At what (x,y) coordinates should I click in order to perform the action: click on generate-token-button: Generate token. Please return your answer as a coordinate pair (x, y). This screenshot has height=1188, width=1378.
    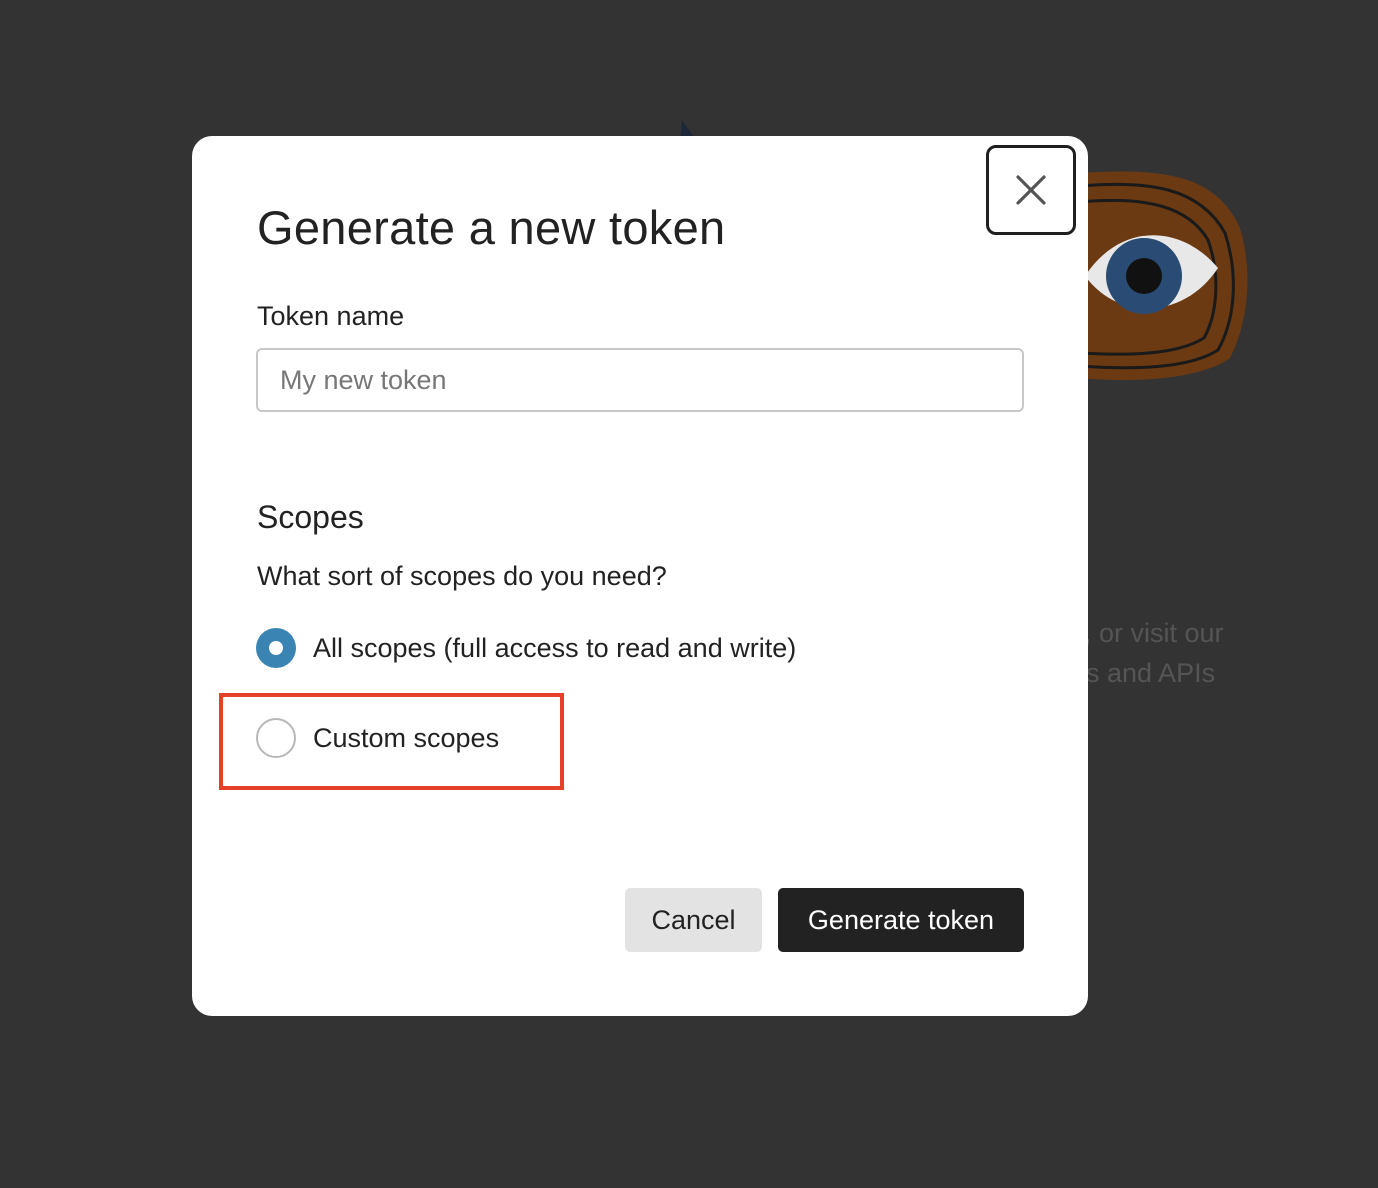
    Looking at the image, I should click on (901, 920).